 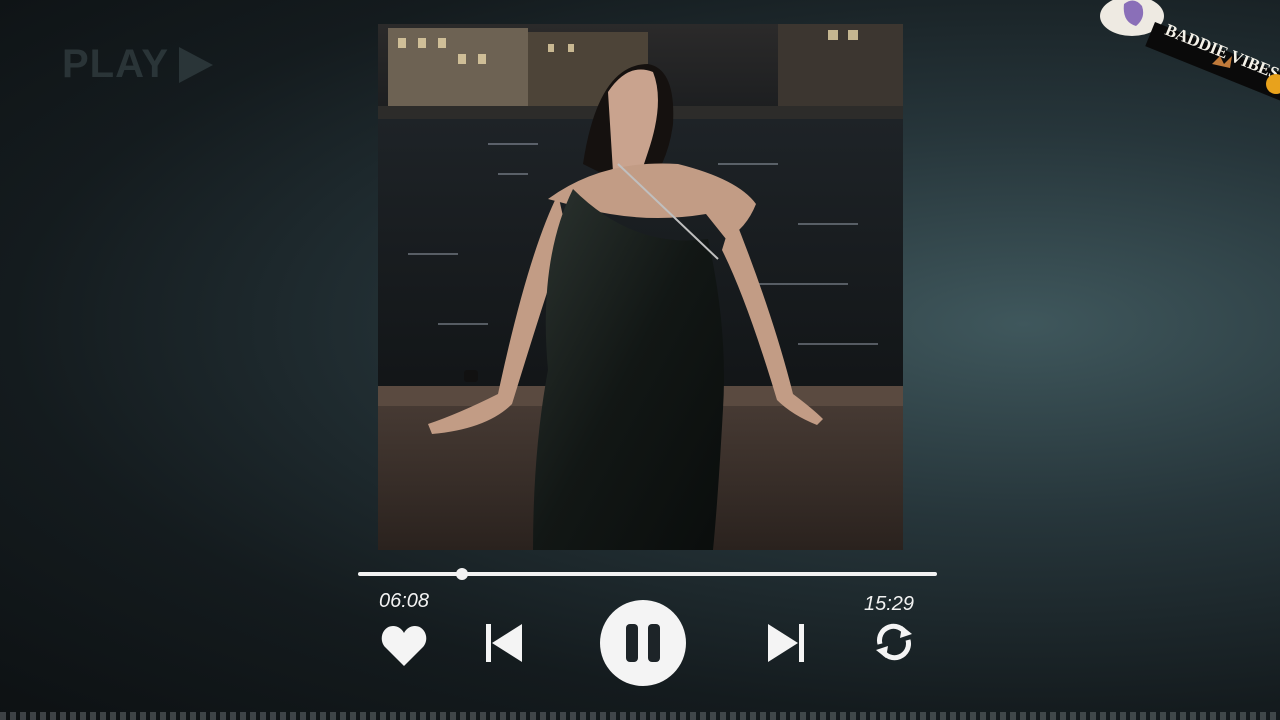 I want to click on progress-bar, so click(x=647, y=574).